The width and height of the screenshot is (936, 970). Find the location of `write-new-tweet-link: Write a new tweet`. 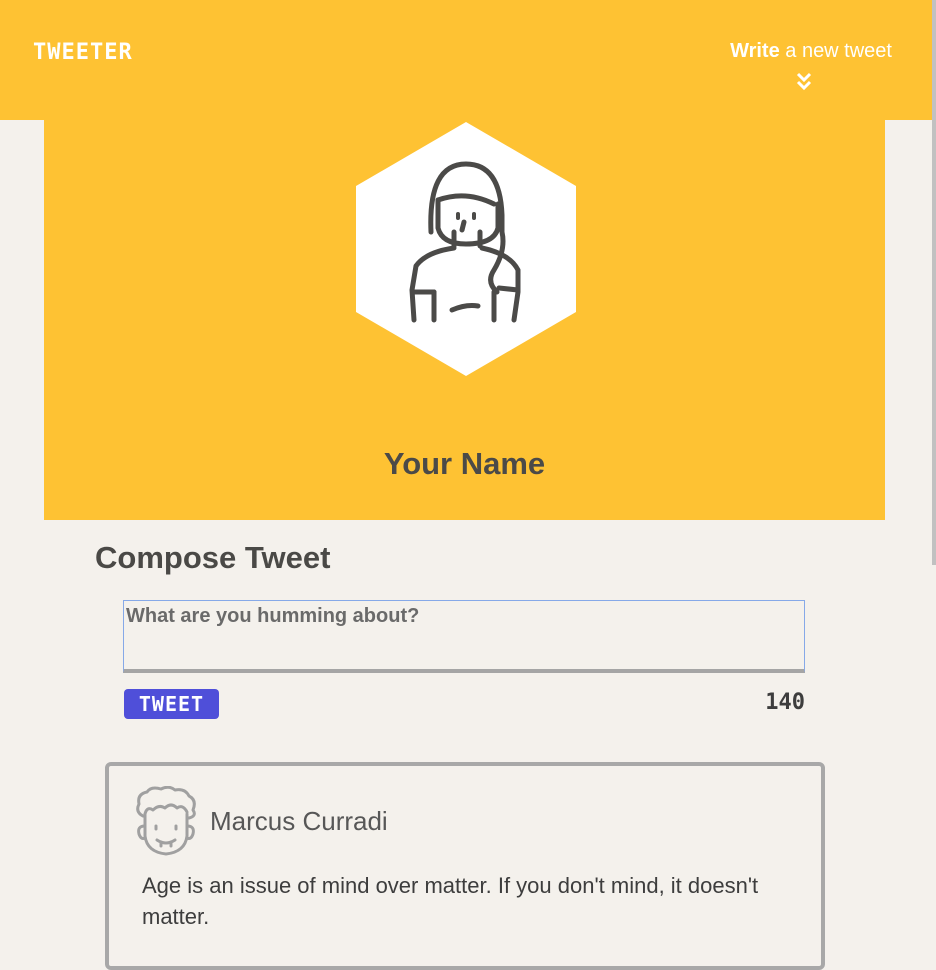

write-new-tweet-link: Write a new tweet is located at coordinates (811, 51).